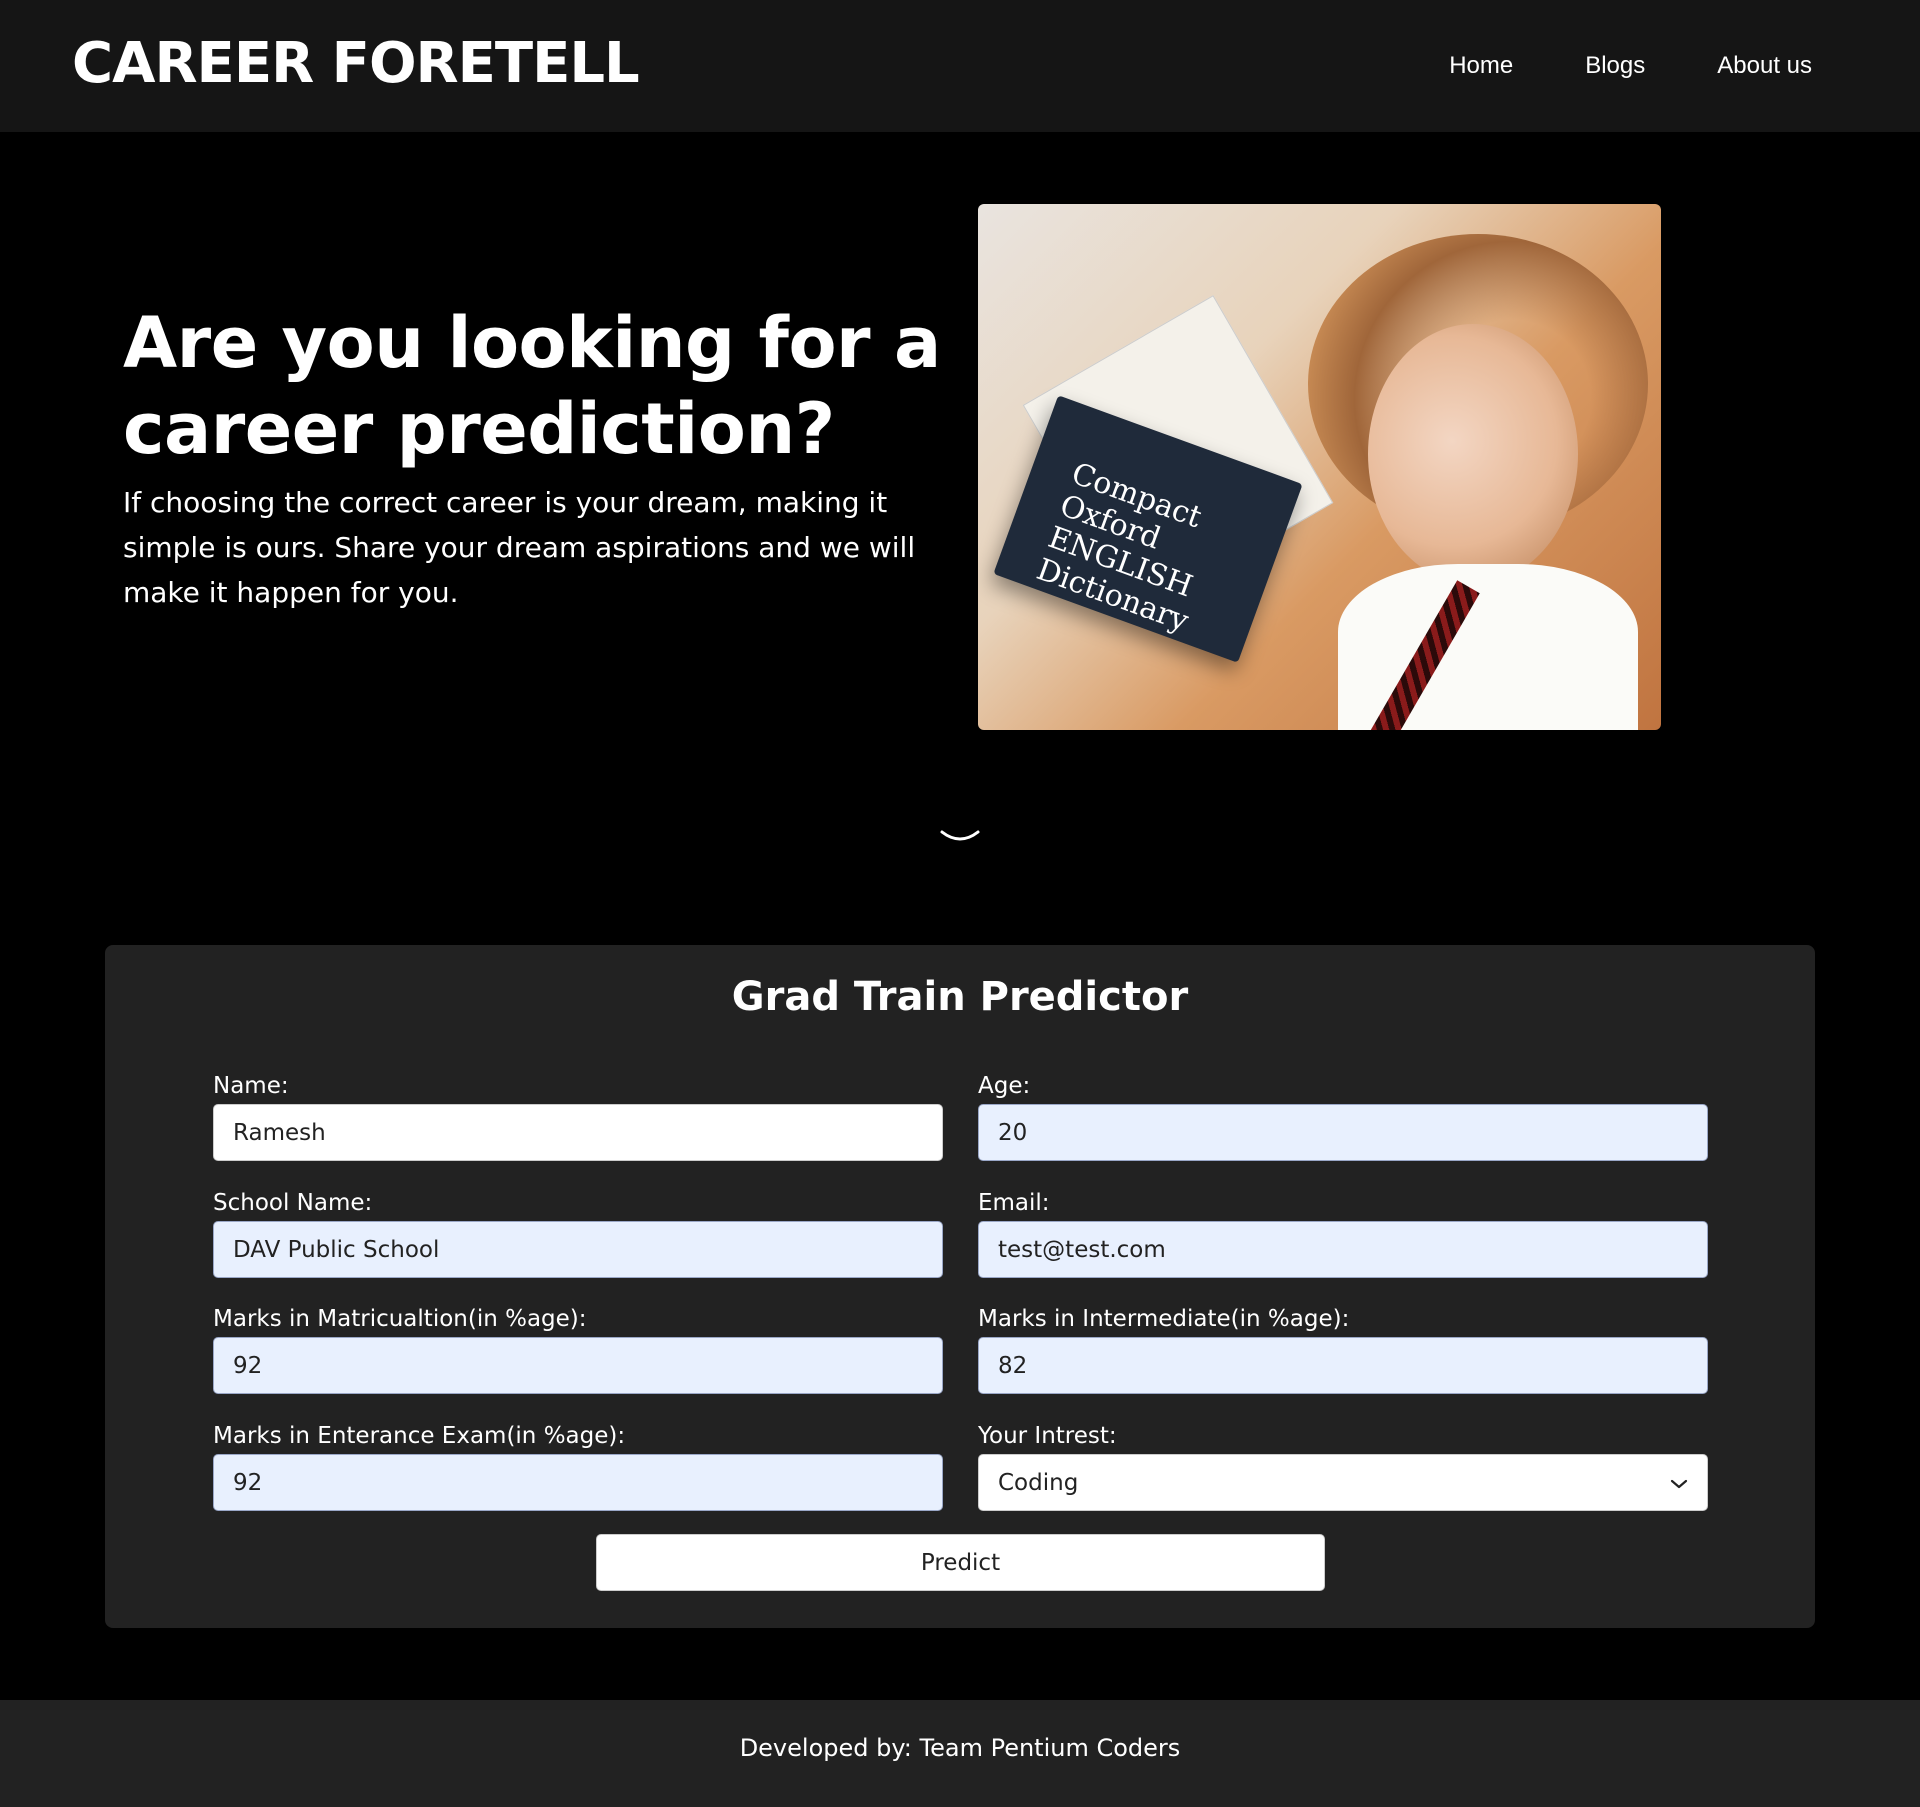 Image resolution: width=1920 pixels, height=1807 pixels. What do you see at coordinates (251, 1086) in the screenshot?
I see `name-label: Name:` at bounding box center [251, 1086].